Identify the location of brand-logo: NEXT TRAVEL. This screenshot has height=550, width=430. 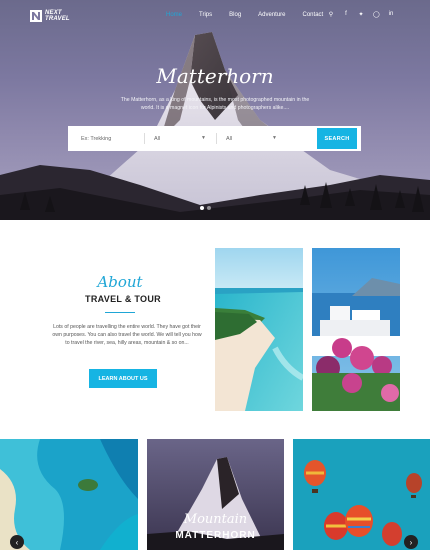
(56, 16).